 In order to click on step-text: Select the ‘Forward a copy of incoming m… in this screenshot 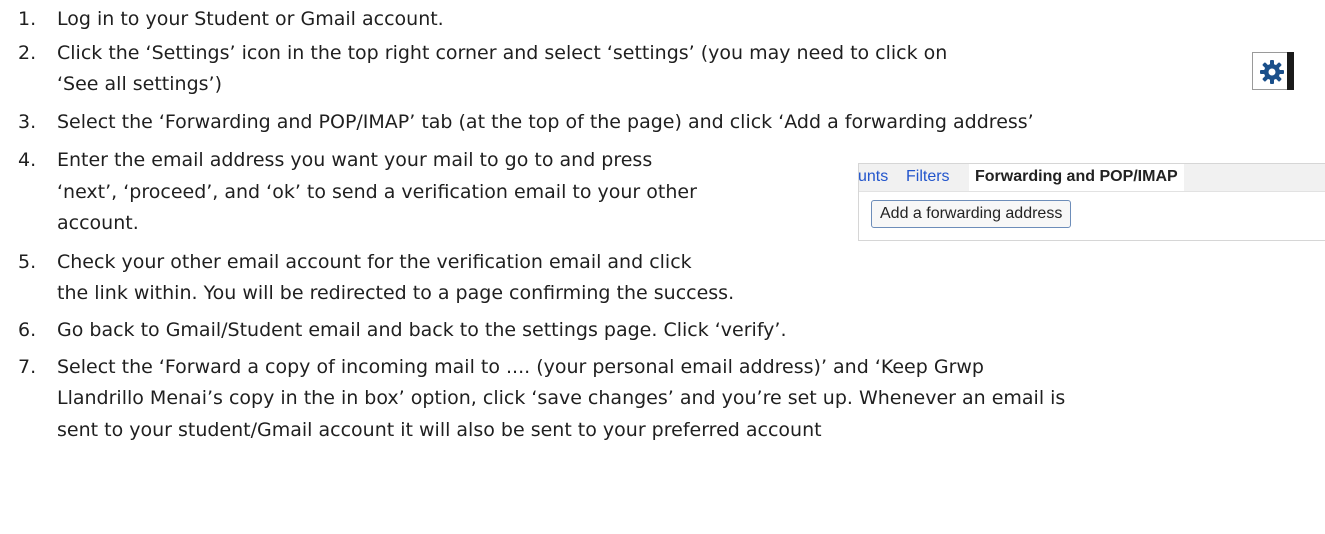, I will do `click(520, 367)`.